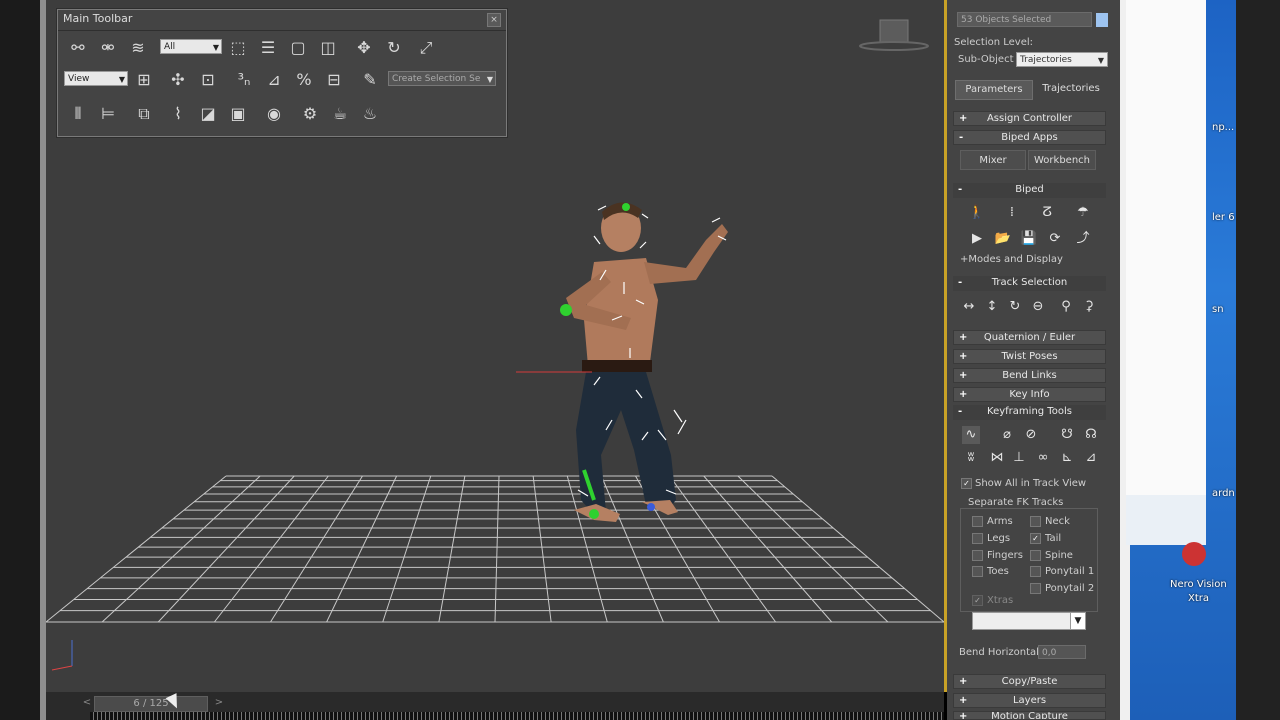 The width and height of the screenshot is (1280, 720). I want to click on desktop-icon-label-1: Nero Vision, so click(1198, 584).